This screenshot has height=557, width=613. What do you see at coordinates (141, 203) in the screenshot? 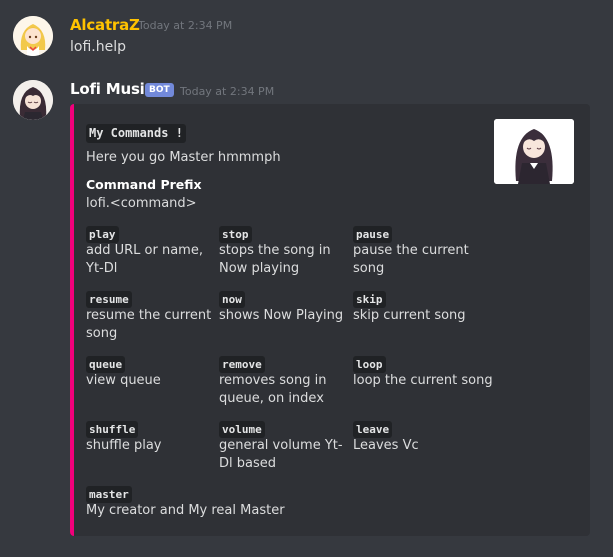
I see `field-value-command-prefix: lofi.<command>` at bounding box center [141, 203].